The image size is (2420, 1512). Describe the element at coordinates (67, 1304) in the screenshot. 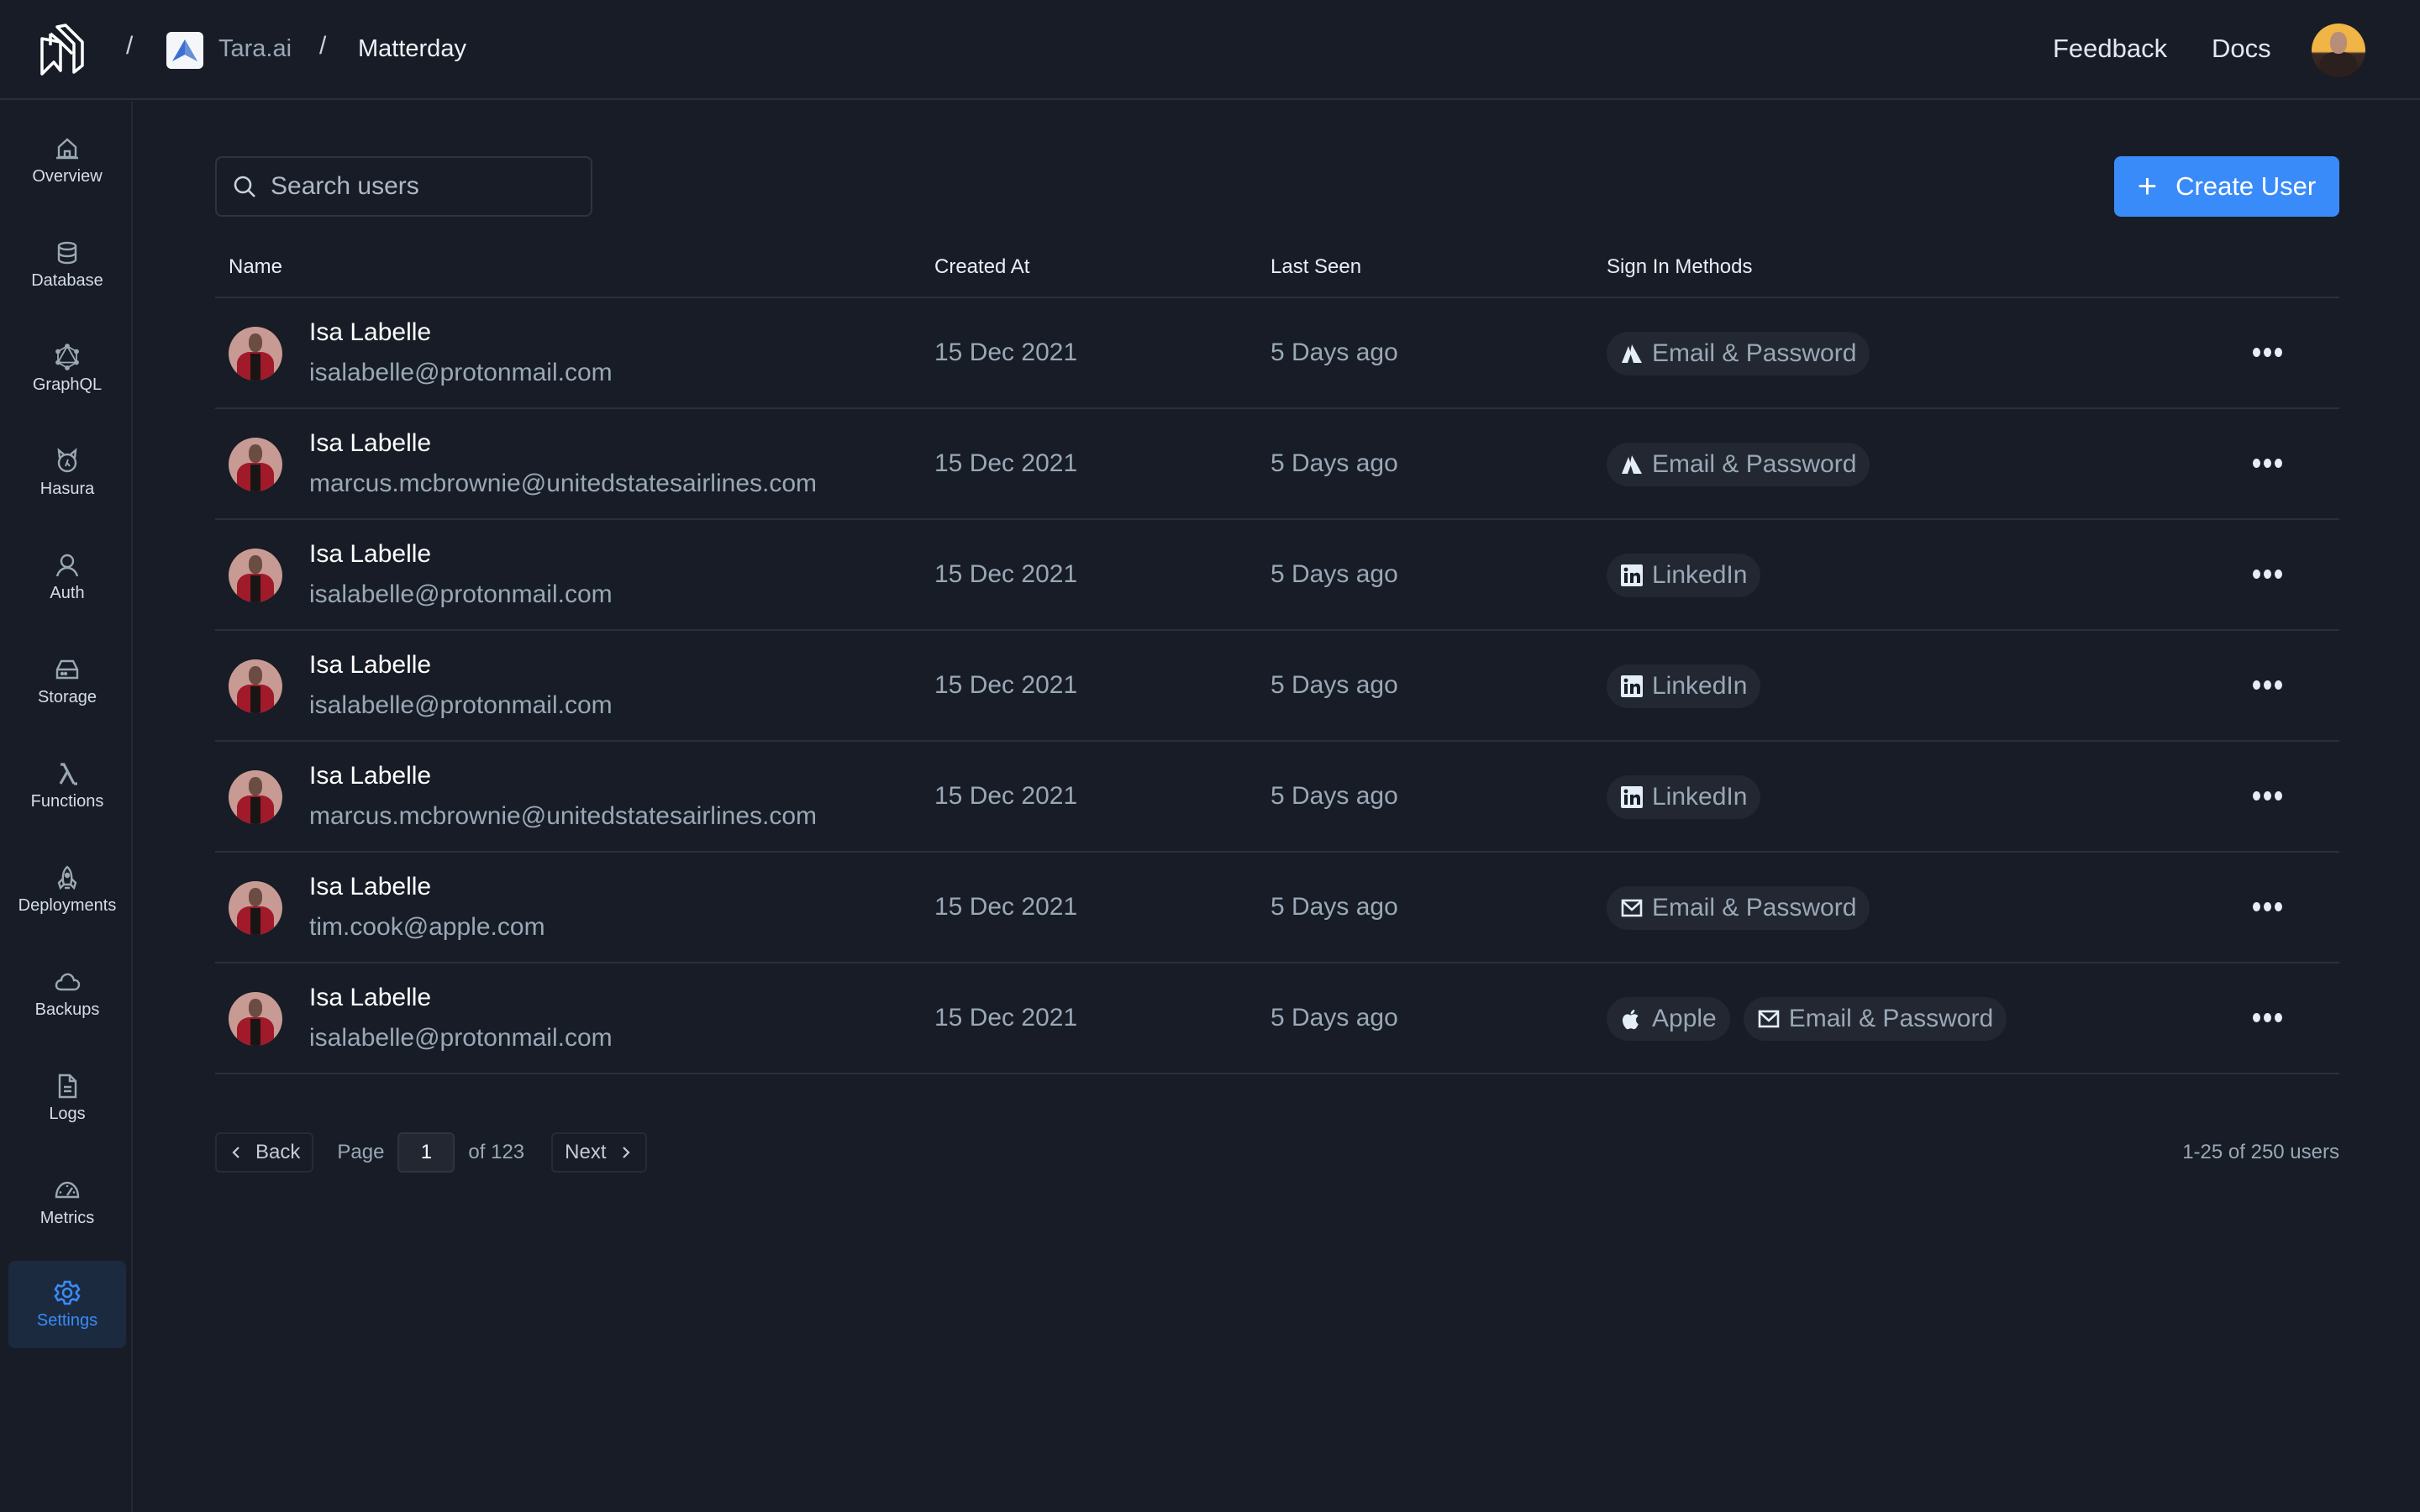

I see `sidebar-item-settings: Settings` at that location.